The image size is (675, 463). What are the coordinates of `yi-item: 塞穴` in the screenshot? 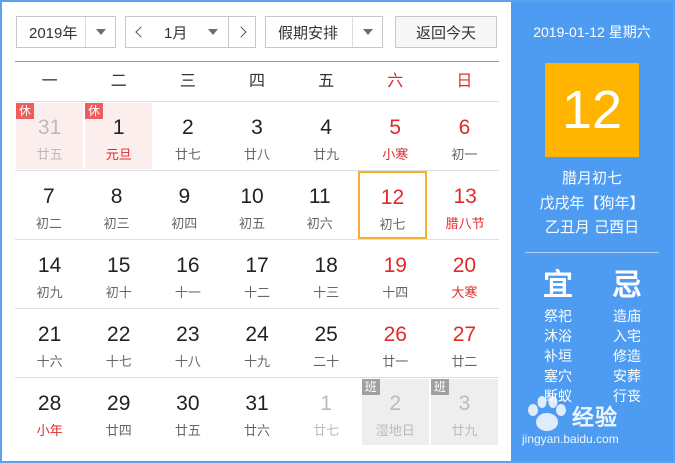 It's located at (558, 376).